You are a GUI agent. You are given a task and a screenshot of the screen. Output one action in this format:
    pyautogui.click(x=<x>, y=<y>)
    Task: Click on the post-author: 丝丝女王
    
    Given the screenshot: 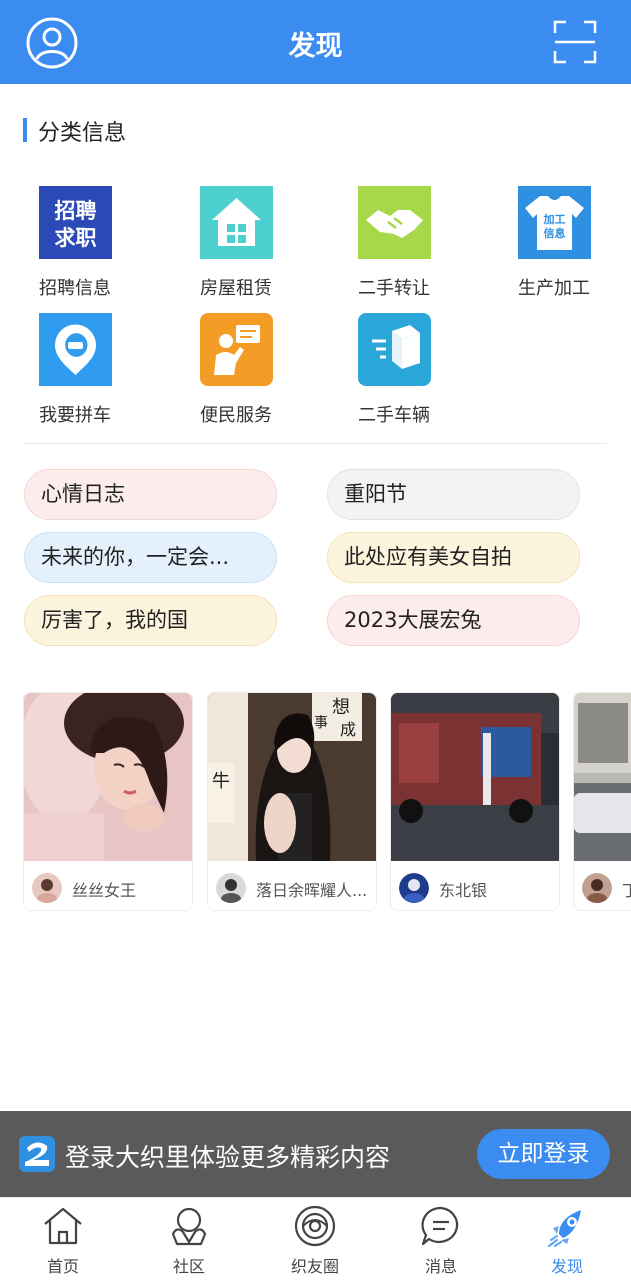 What is the action you would take?
    pyautogui.click(x=108, y=888)
    